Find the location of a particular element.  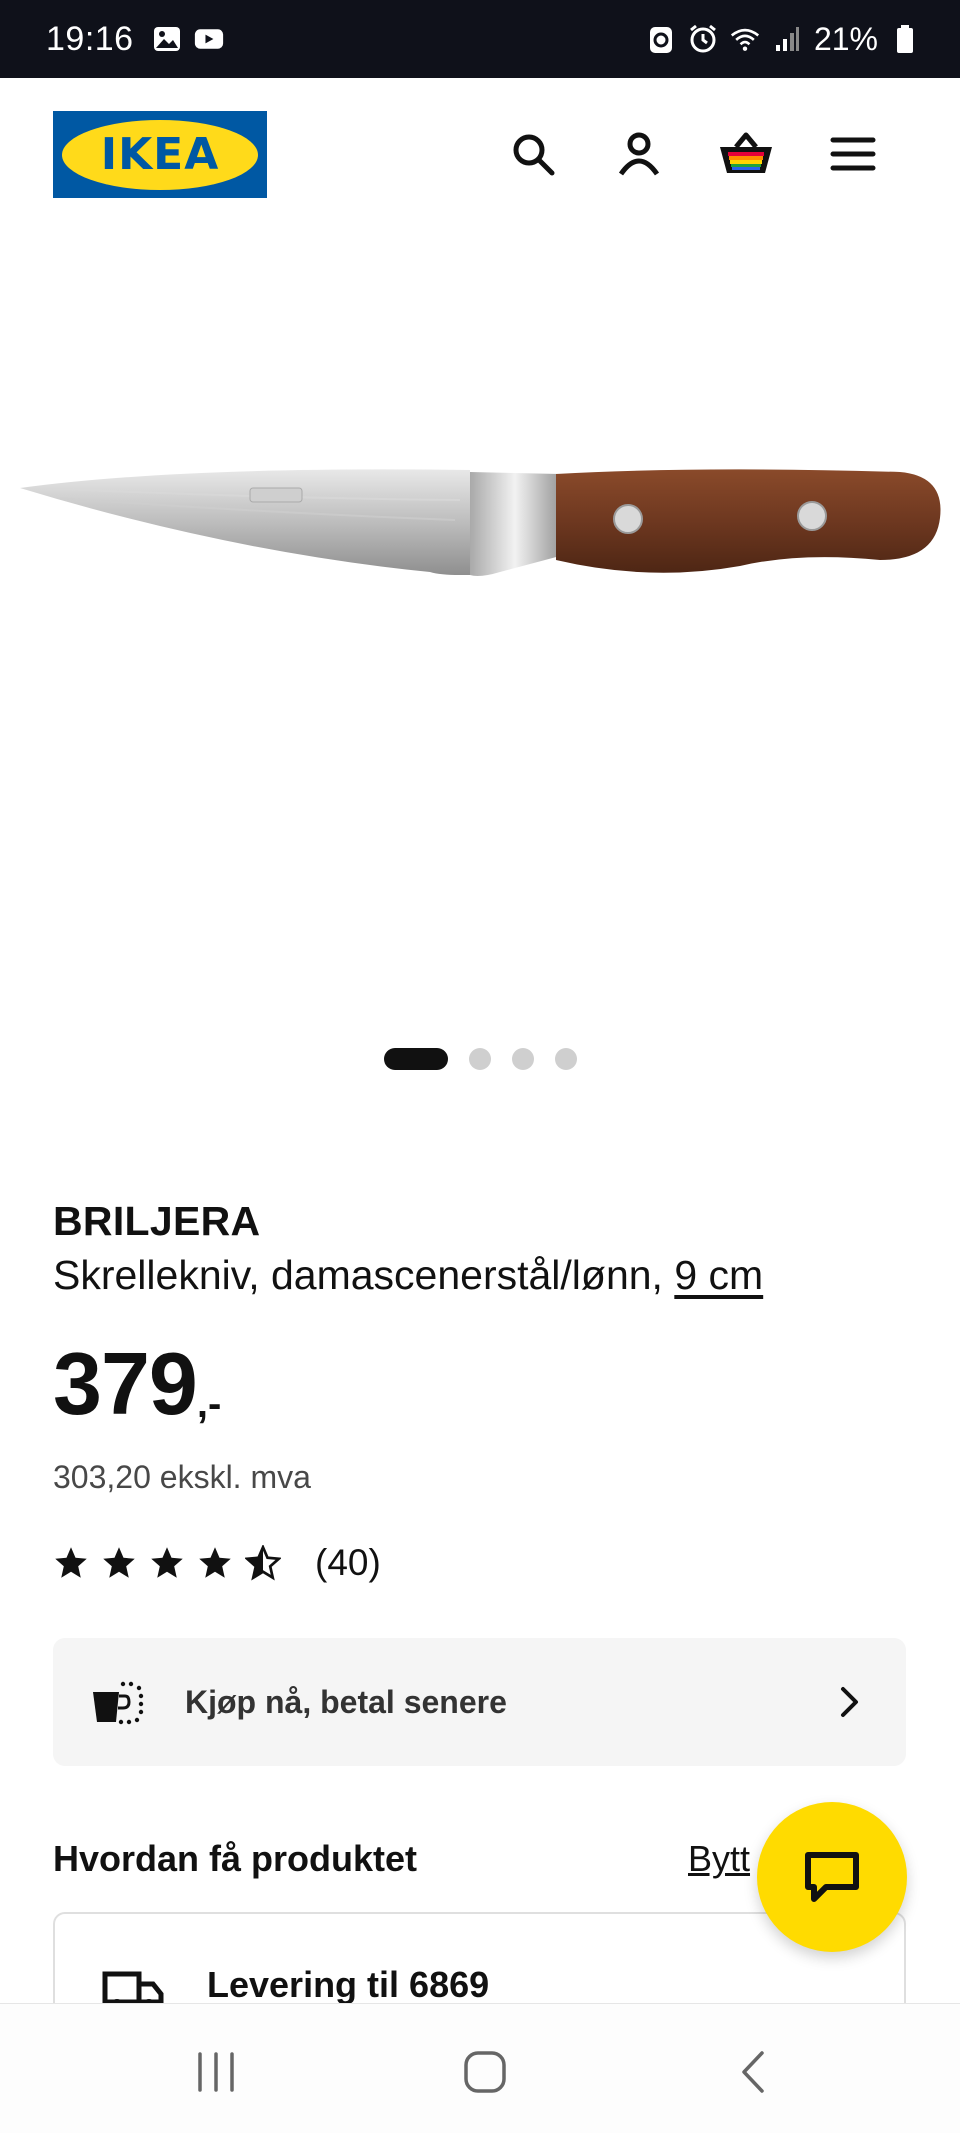

product-description: Skrellekniv, damascenerstål/lønn, 9 cm is located at coordinates (408, 1275).